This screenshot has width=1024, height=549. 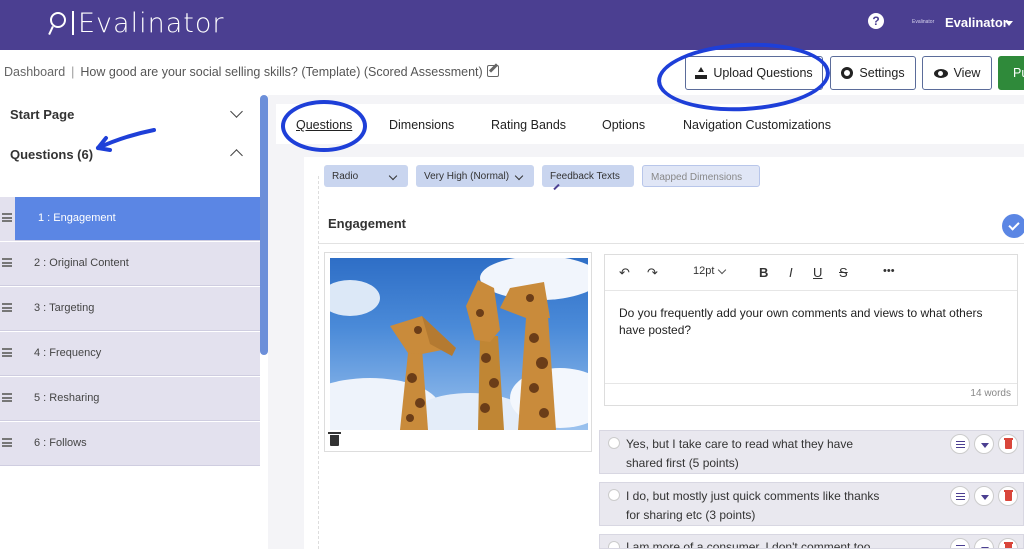 I want to click on upload-questions-button: Upload Questions, so click(x=754, y=73).